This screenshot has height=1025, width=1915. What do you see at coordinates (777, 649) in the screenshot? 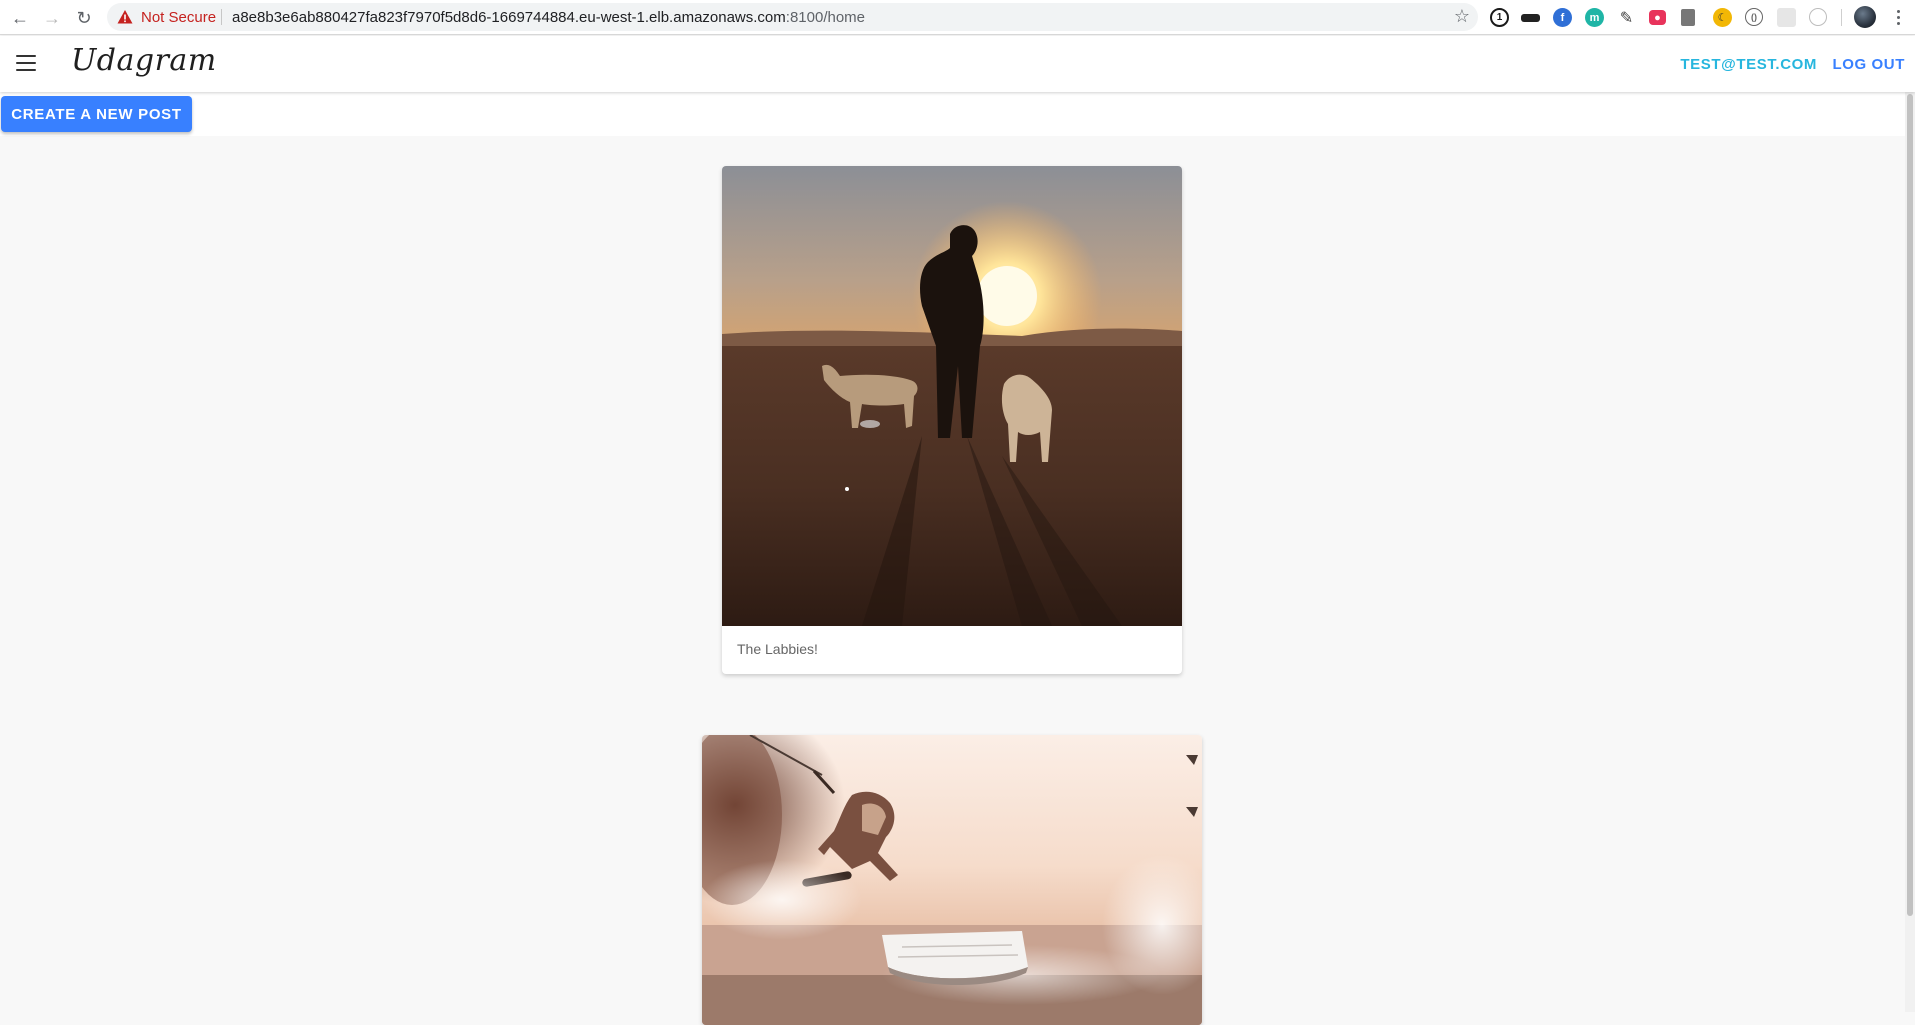
I see `post-caption: The Labbies!` at bounding box center [777, 649].